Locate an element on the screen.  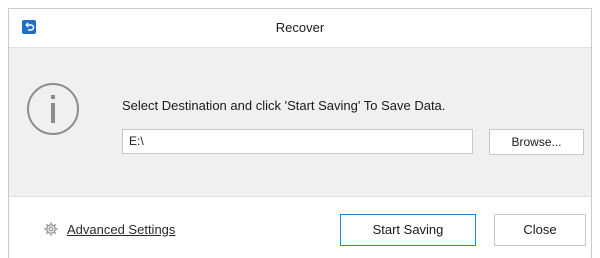
start-saving-button: Start Saving is located at coordinates (408, 230).